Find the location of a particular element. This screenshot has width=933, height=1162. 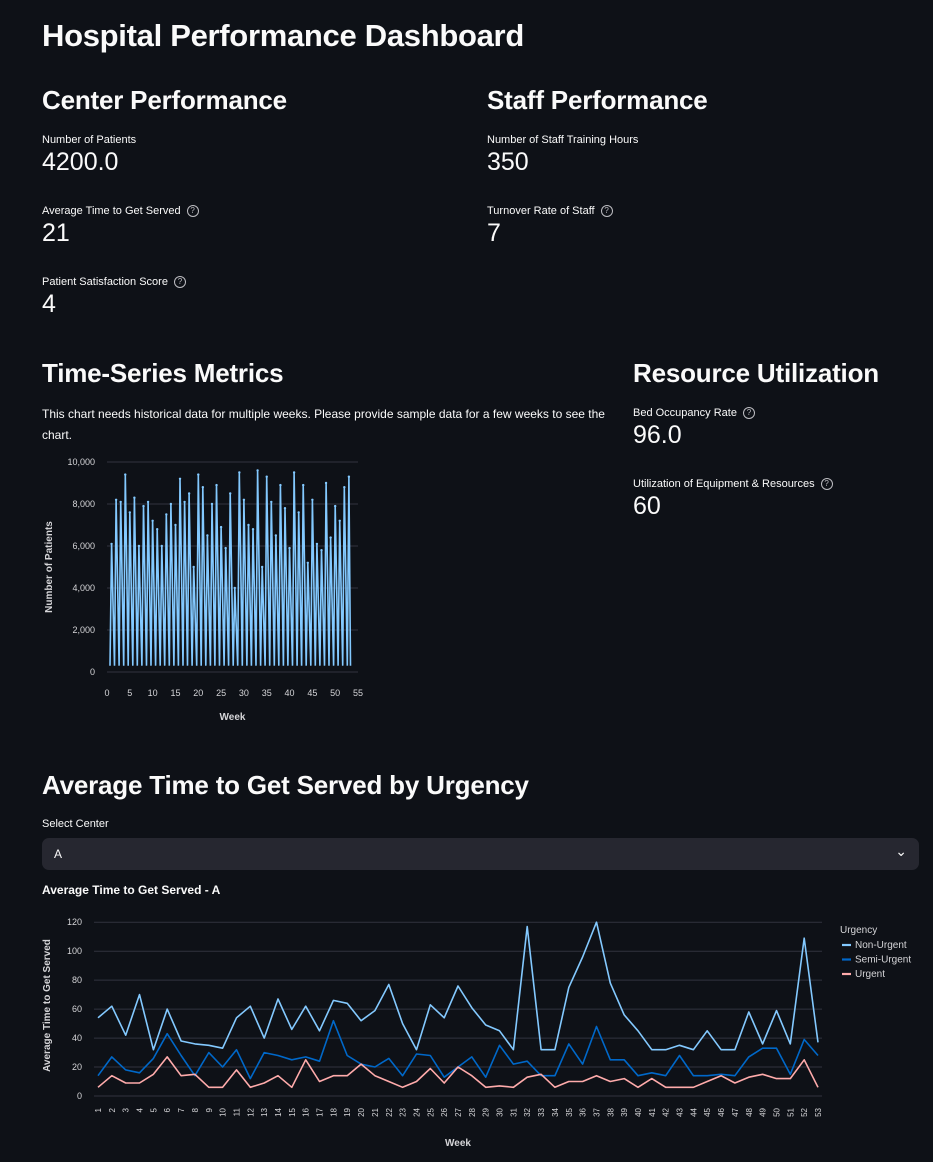

x-tick-label: 0 is located at coordinates (106, 693).